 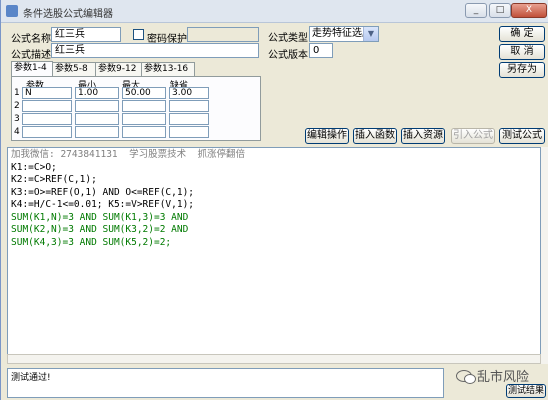 I want to click on param-panel: 参数 最小 最大 缺省 1 N 1.00 50.00 3.00 2 3 4, so click(x=136, y=108).